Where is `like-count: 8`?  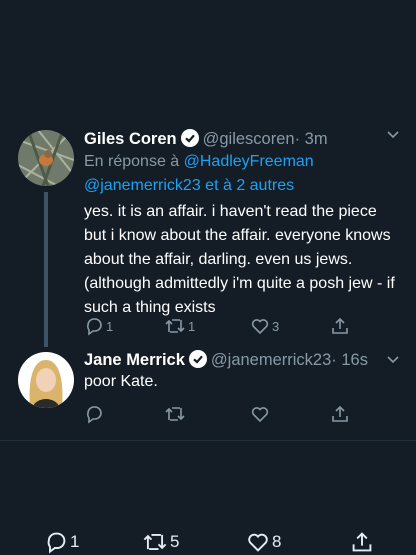 like-count: 8 is located at coordinates (277, 541).